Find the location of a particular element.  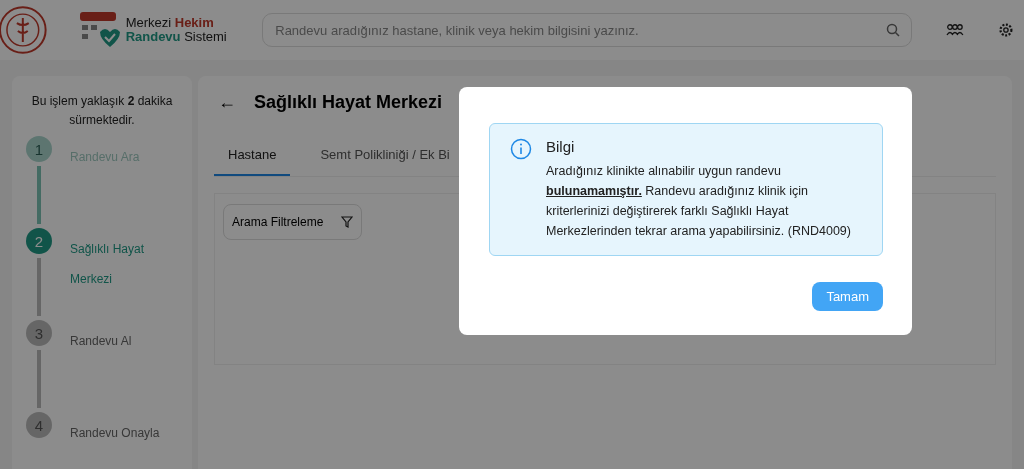

people-icon is located at coordinates (955, 30).